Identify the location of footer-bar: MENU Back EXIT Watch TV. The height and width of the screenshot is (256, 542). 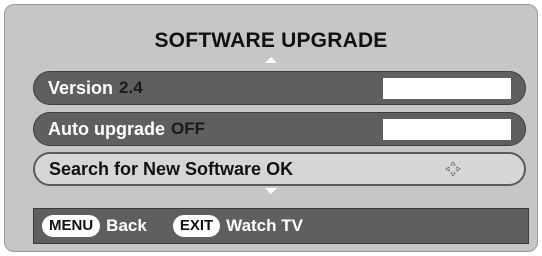
(281, 226).